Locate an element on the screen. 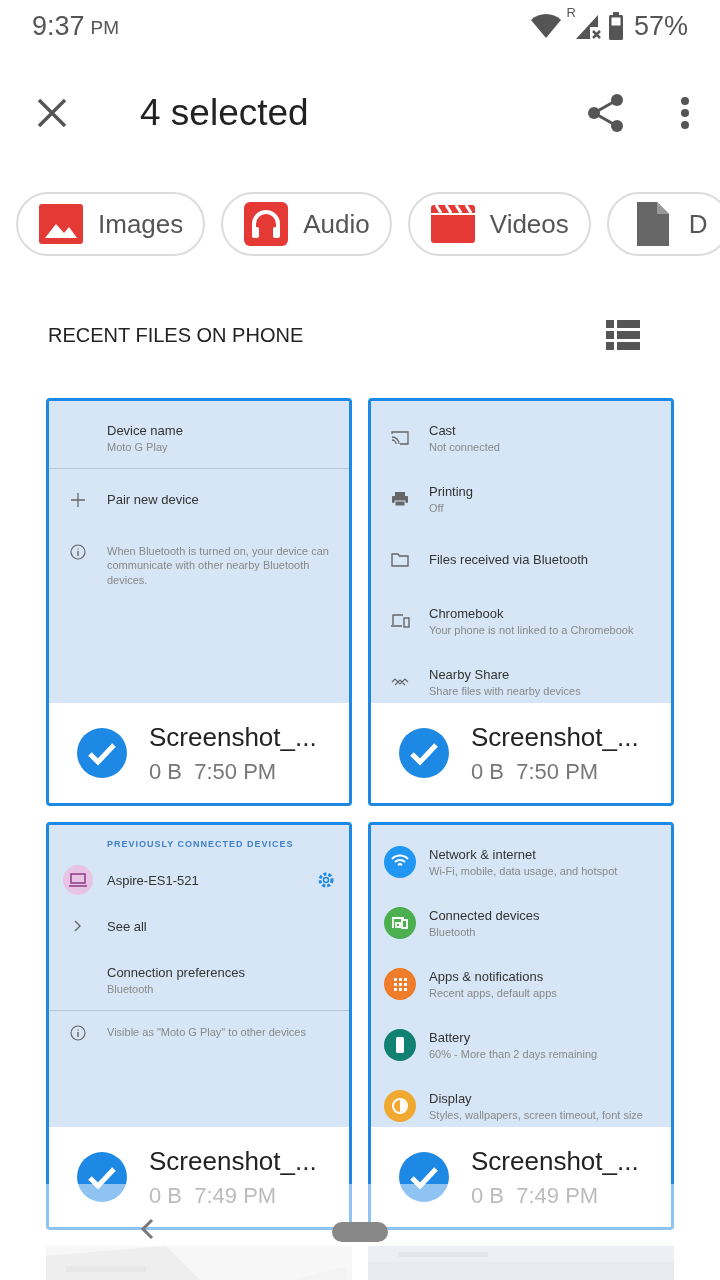 Image resolution: width=720 pixels, height=1280 pixels. setting-title: Connected devices is located at coordinates (485, 915).